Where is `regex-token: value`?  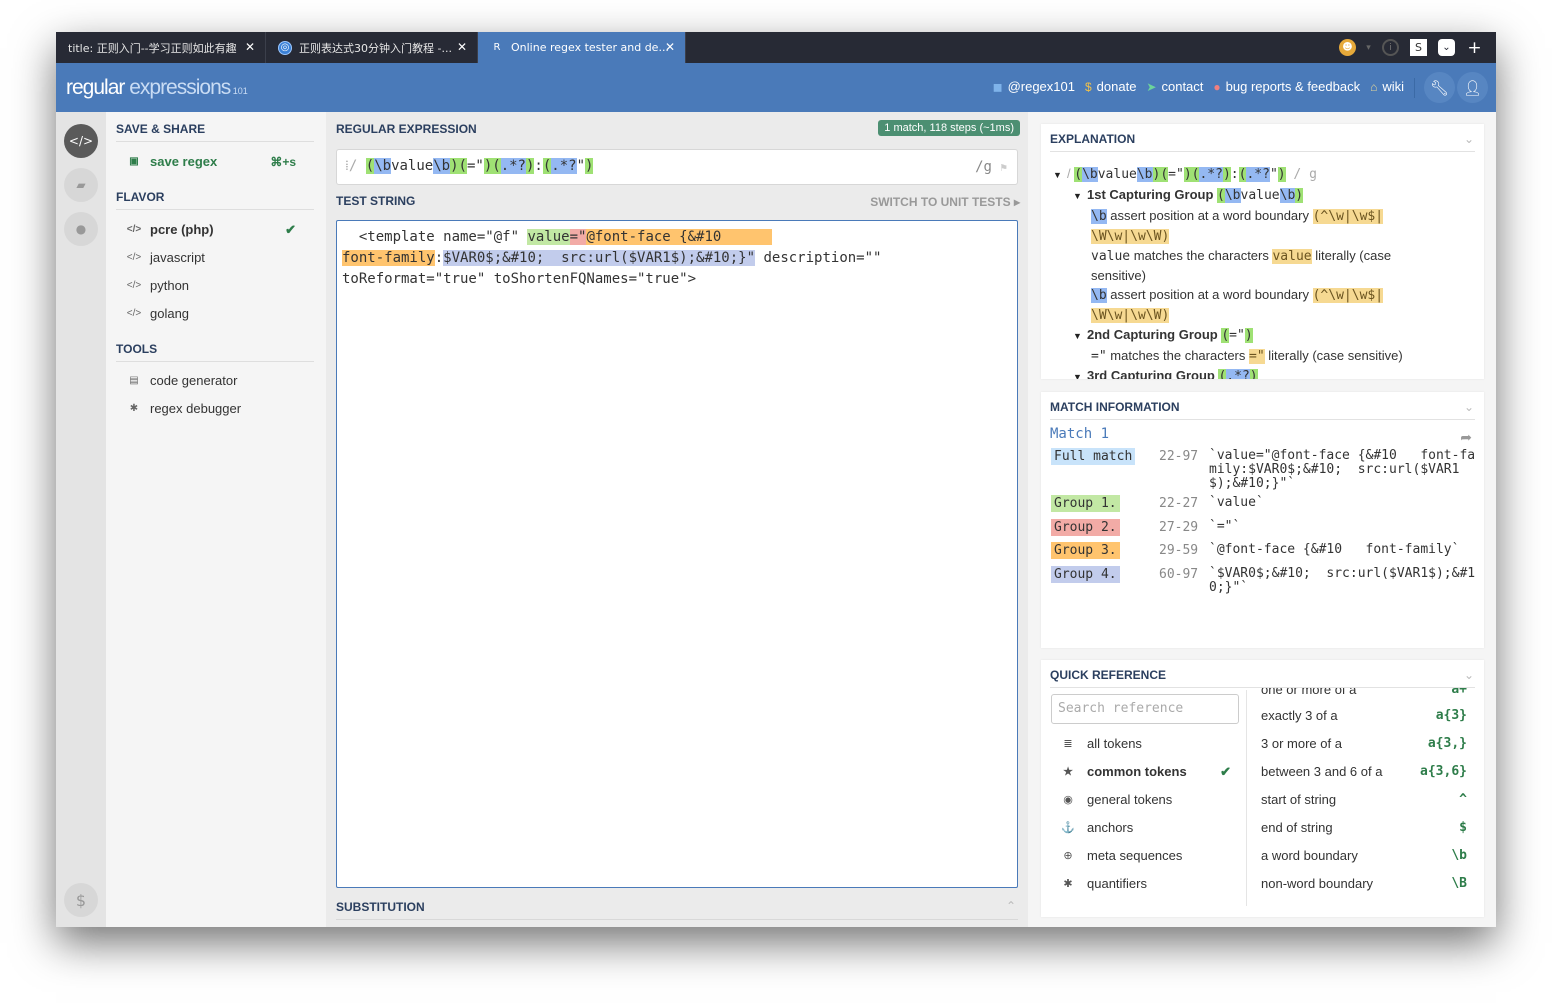 regex-token: value is located at coordinates (412, 166).